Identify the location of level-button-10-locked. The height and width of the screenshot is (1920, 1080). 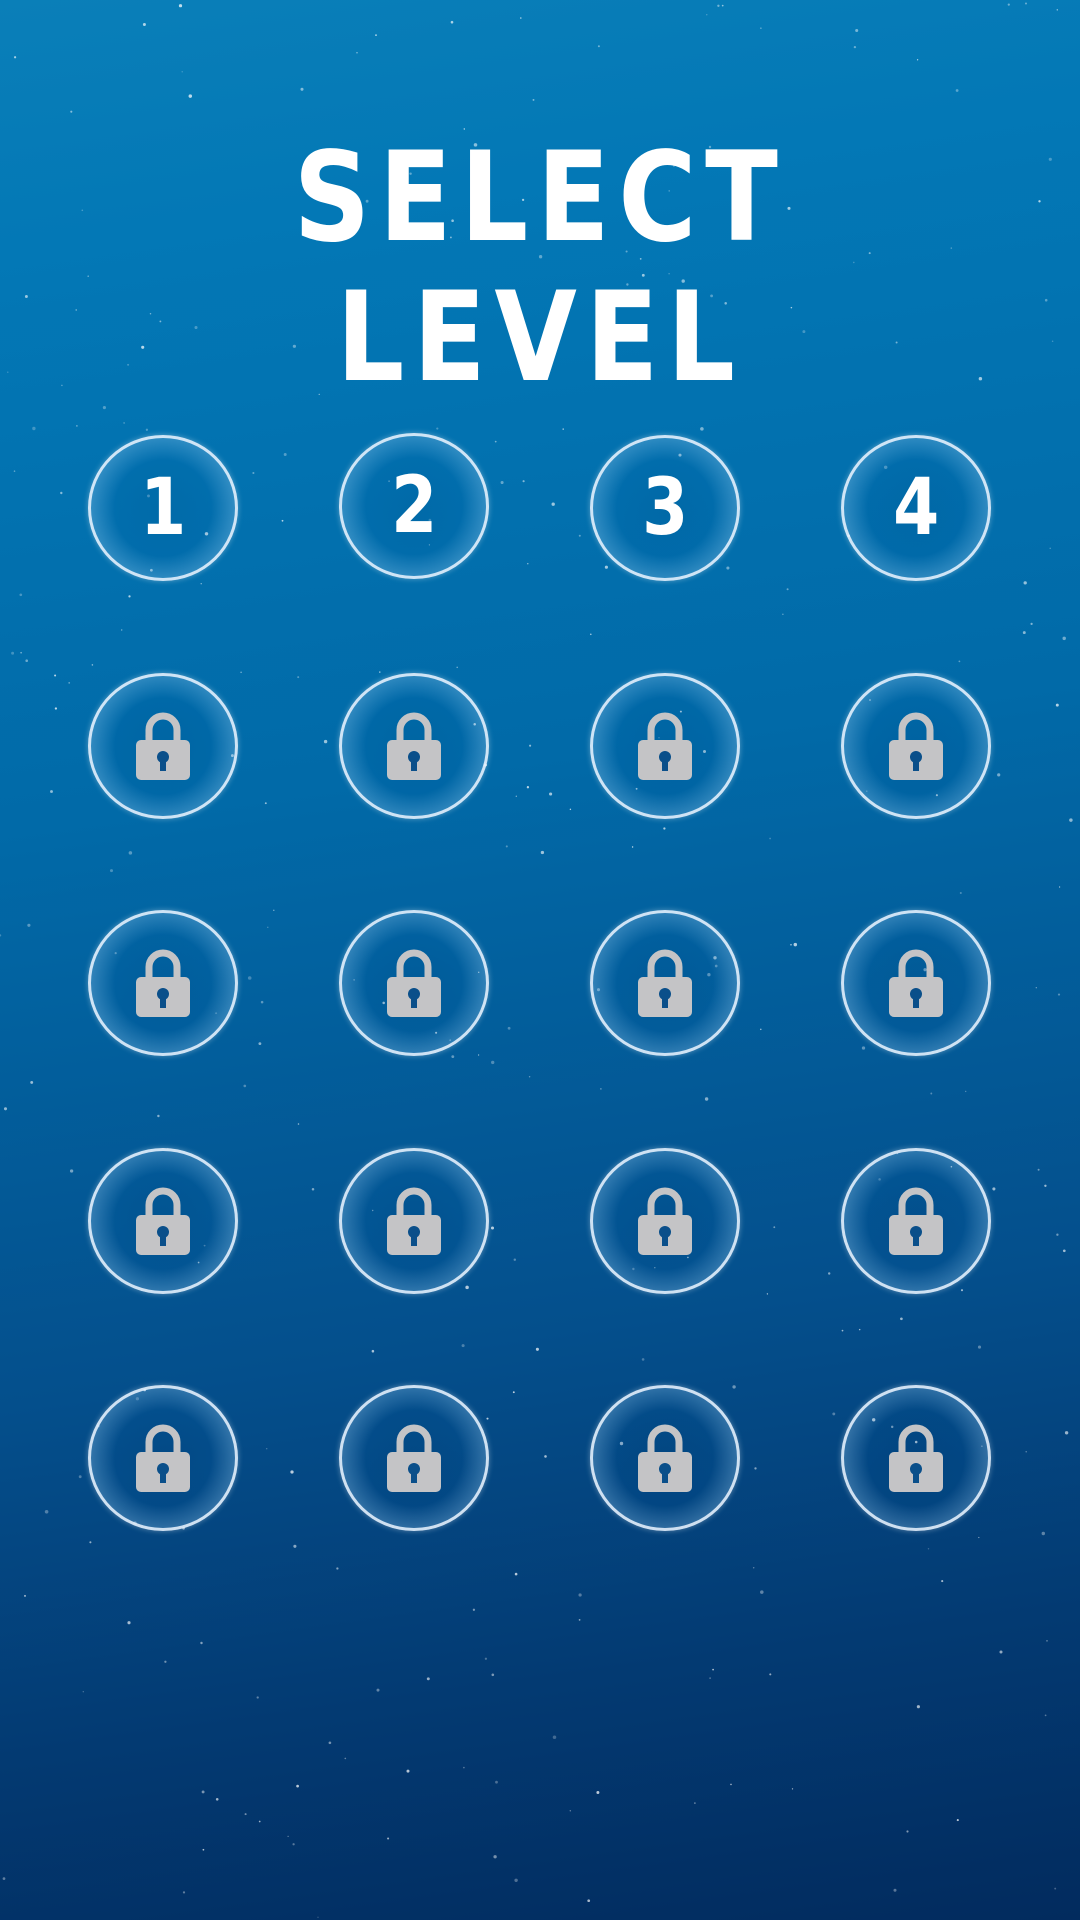
(414, 983).